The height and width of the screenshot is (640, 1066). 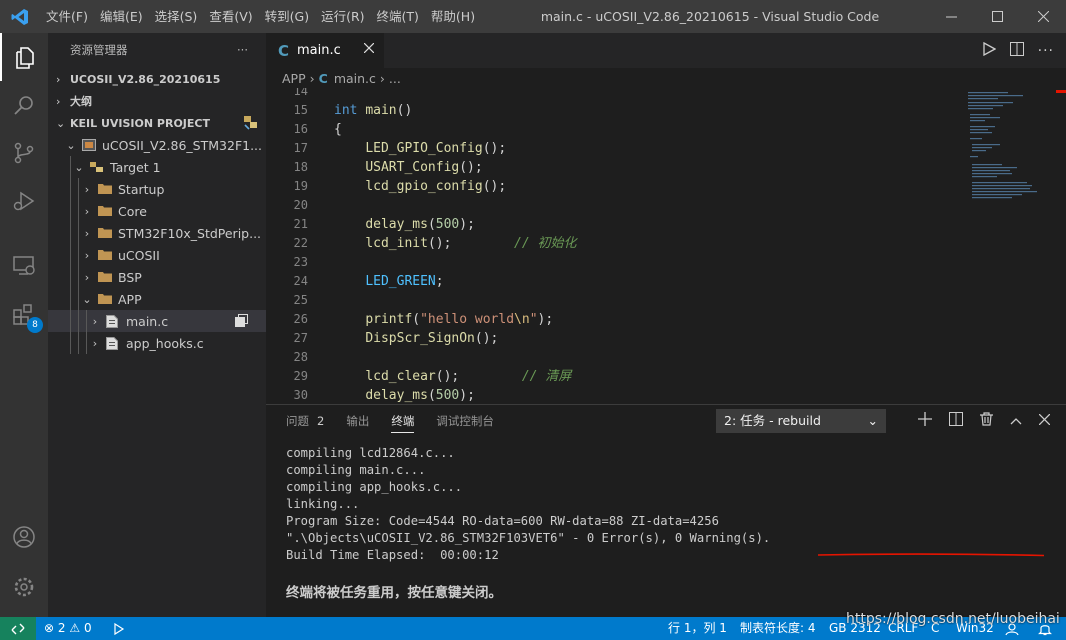 I want to click on tab-debug-console: 调试控制台, so click(x=465, y=421).